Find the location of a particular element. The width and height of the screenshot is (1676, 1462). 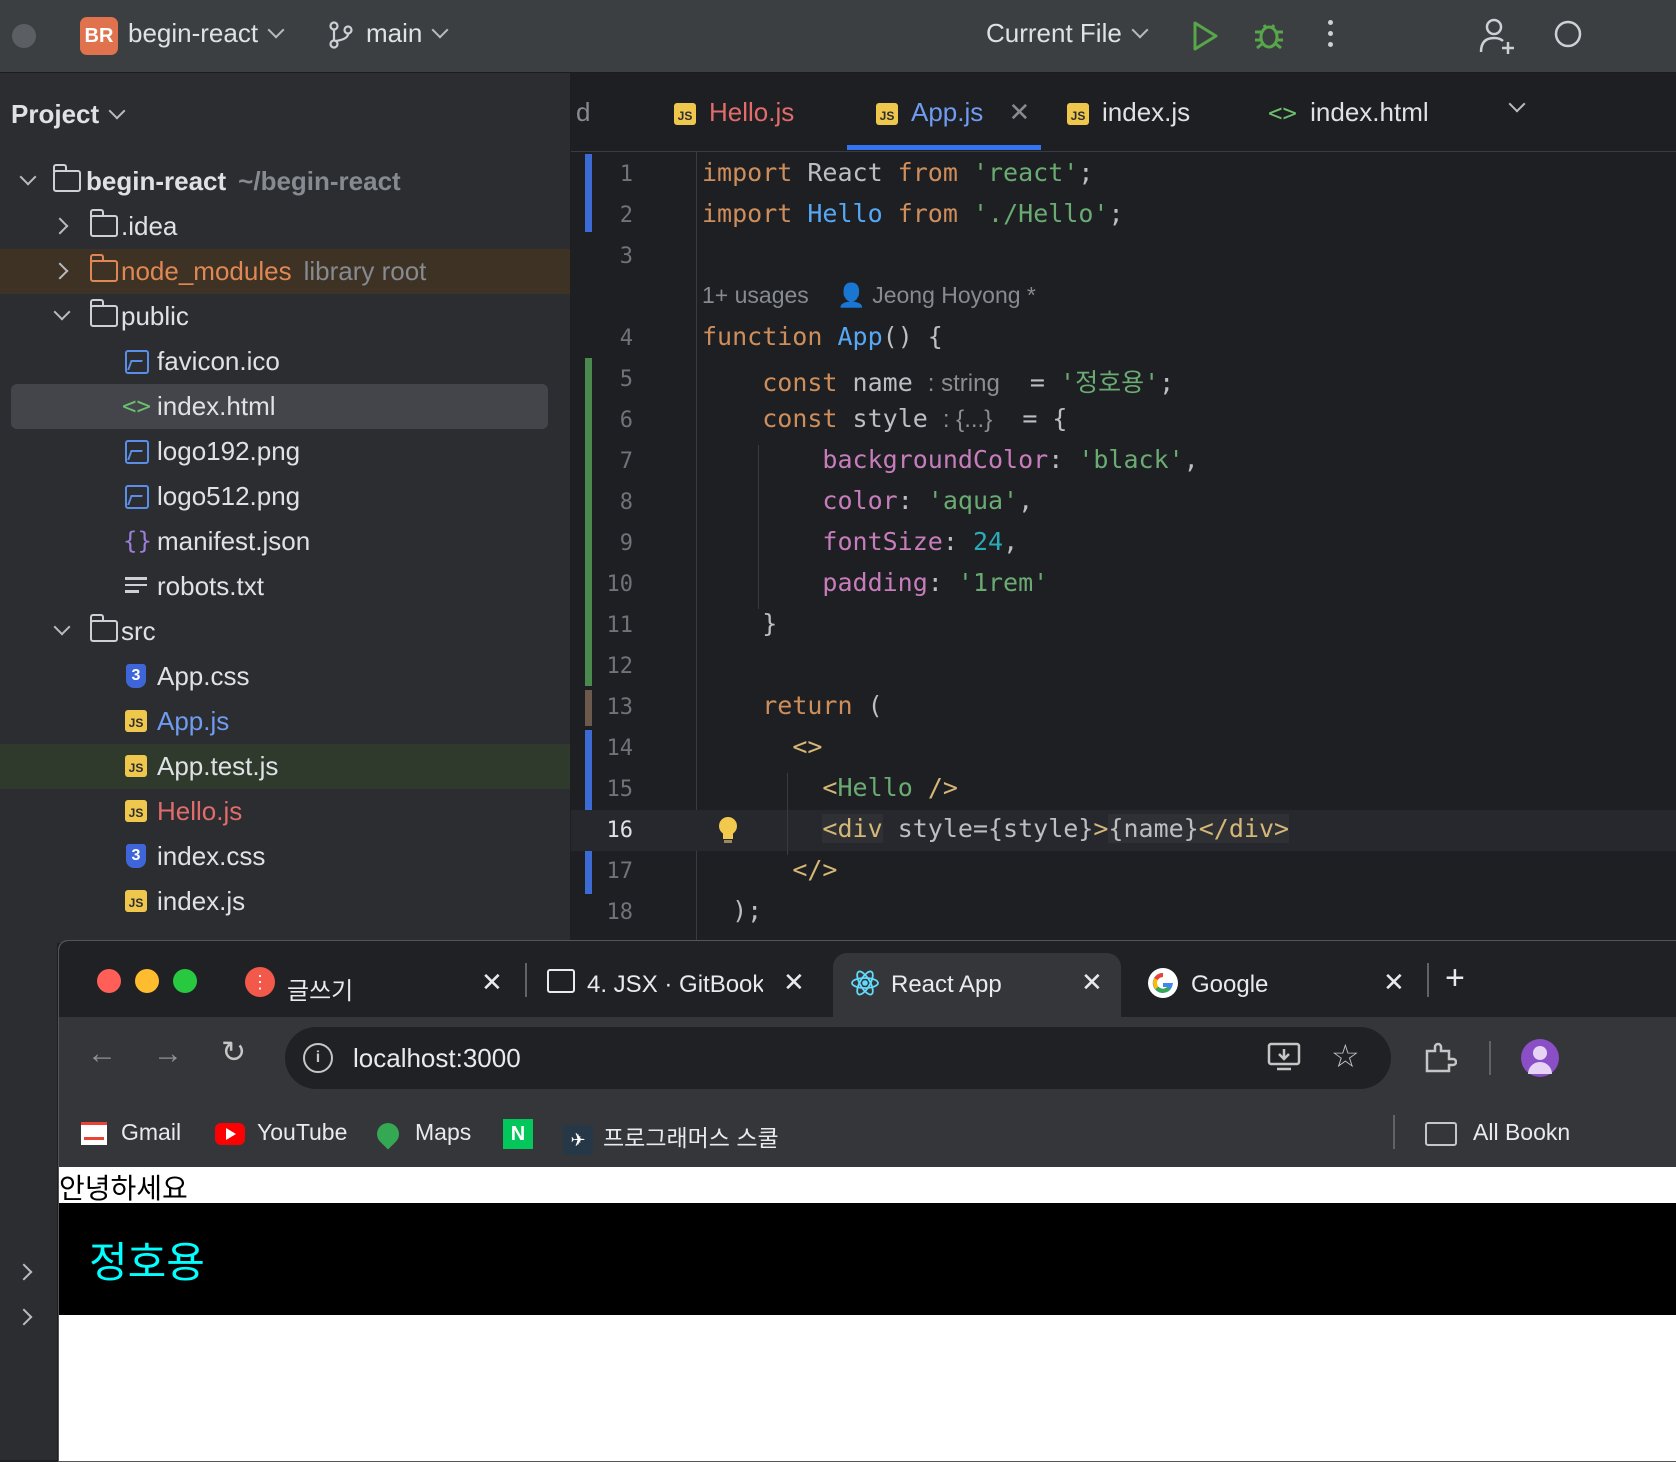

minimize-window-icon is located at coordinates (147, 981).